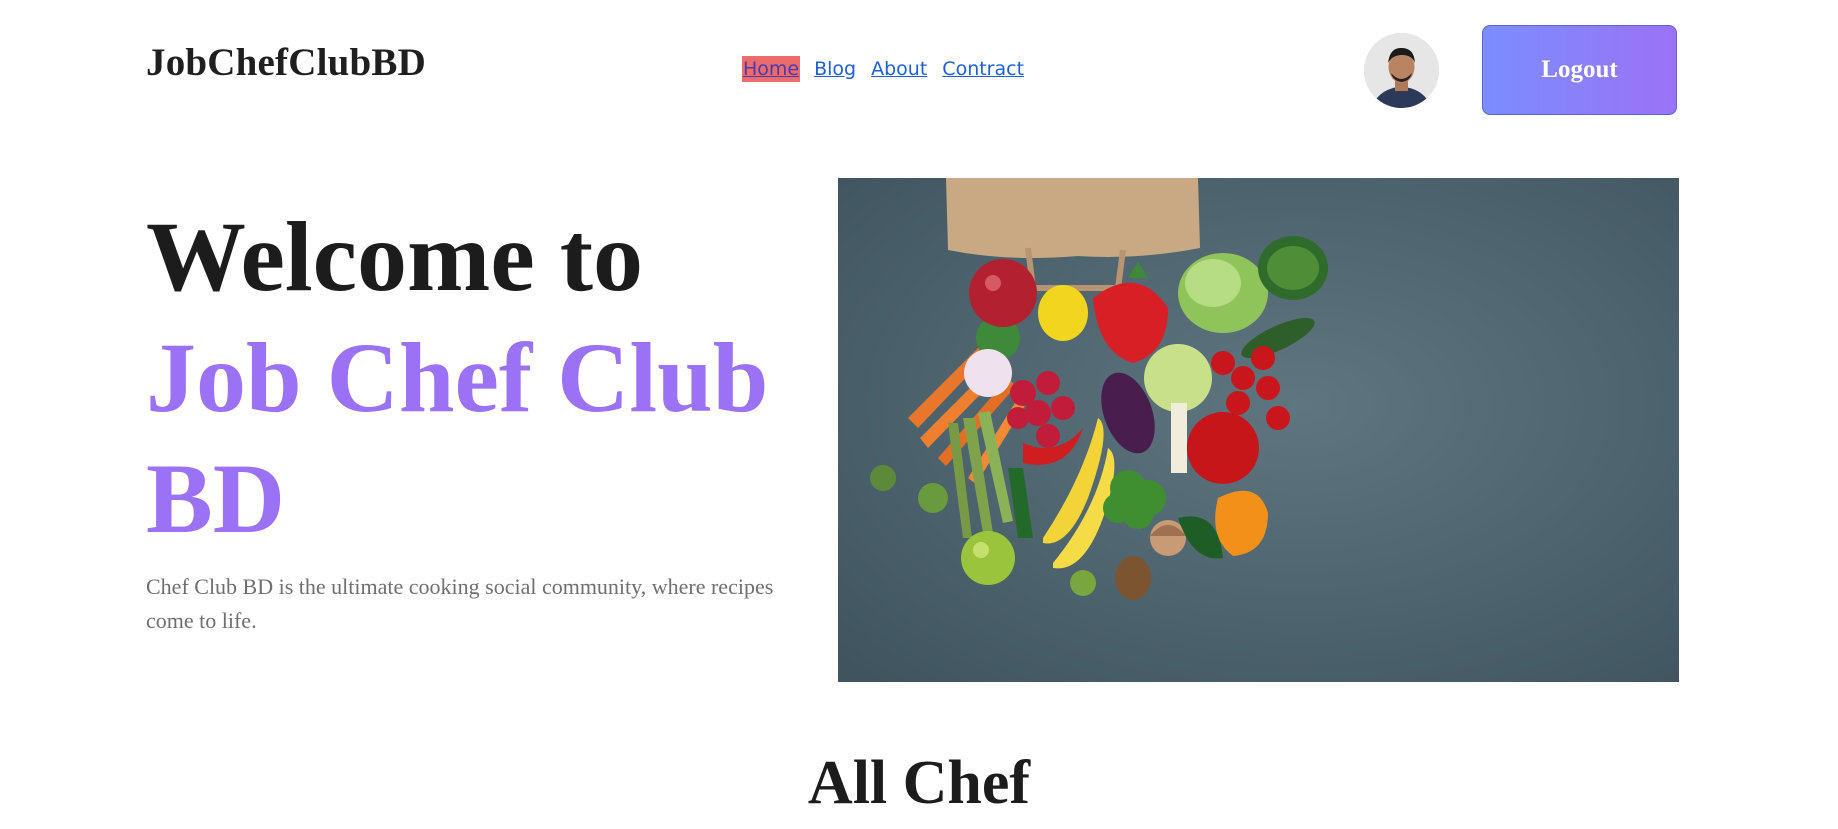  Describe the element at coordinates (395, 256) in the screenshot. I see `hero-title-line1: Welcome to` at that location.